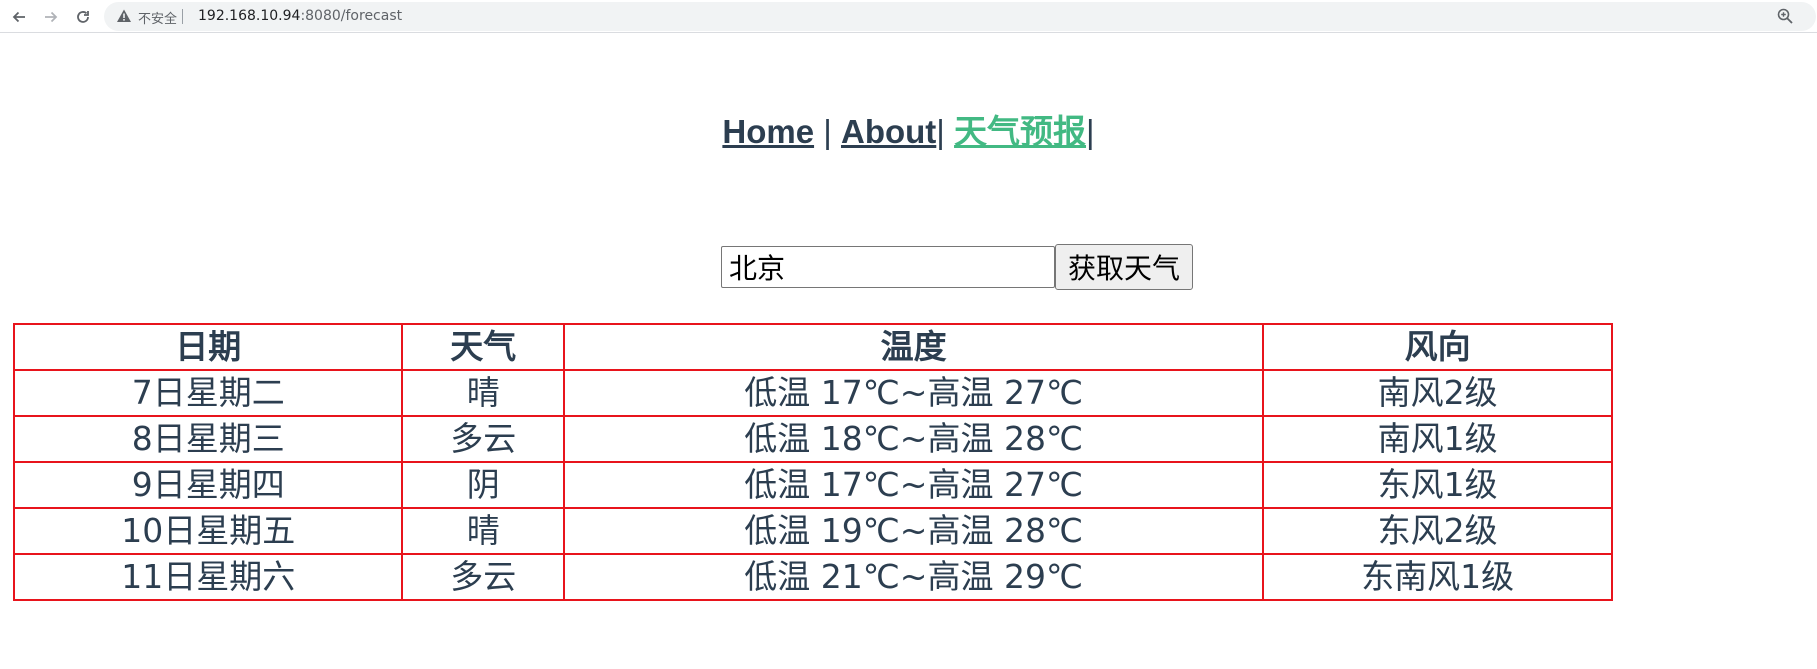 This screenshot has width=1817, height=669. I want to click on city-input, so click(888, 267).